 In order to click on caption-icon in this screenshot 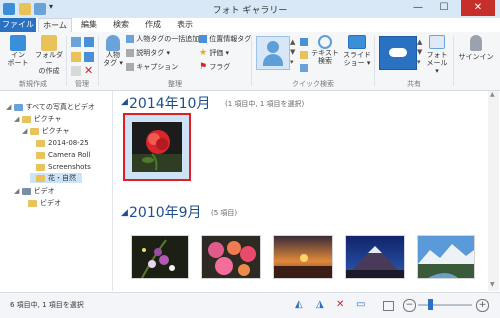, I will do `click(130, 67)`.